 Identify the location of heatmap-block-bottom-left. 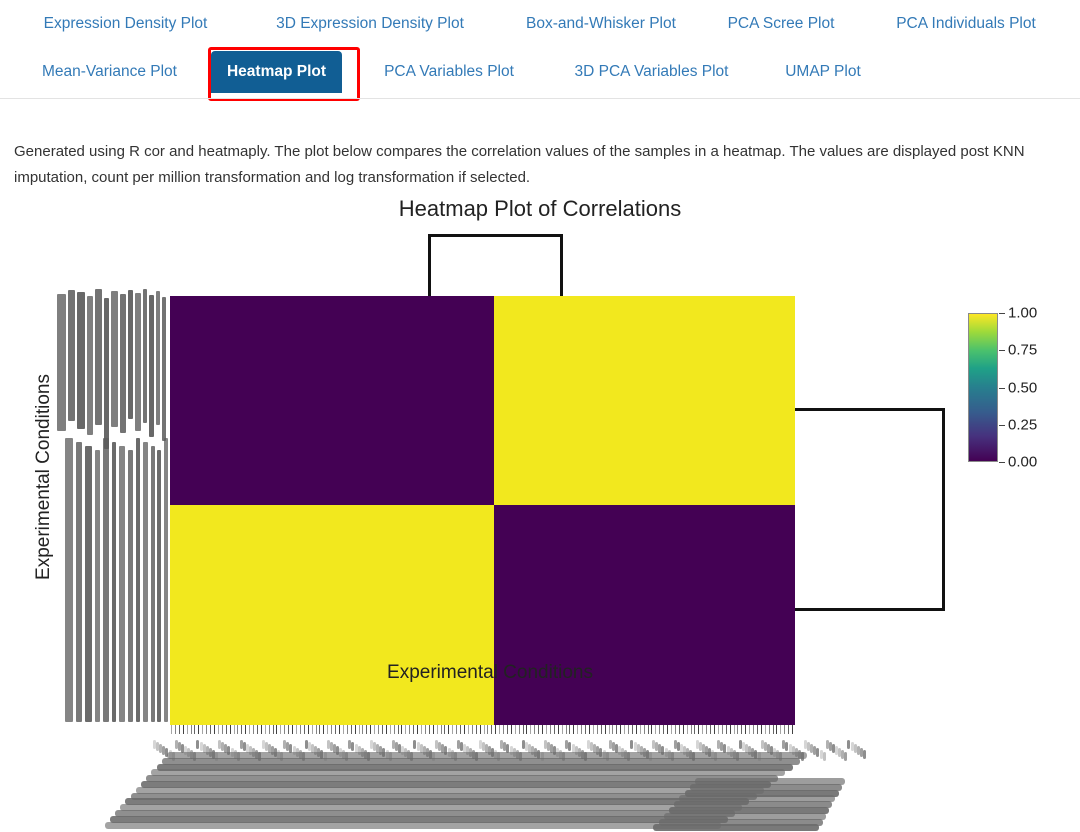
(332, 615).